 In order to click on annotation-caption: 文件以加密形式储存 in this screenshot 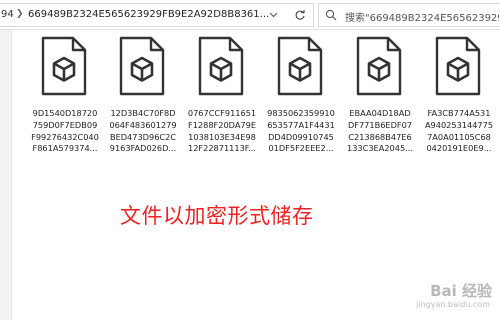, I will do `click(217, 216)`.